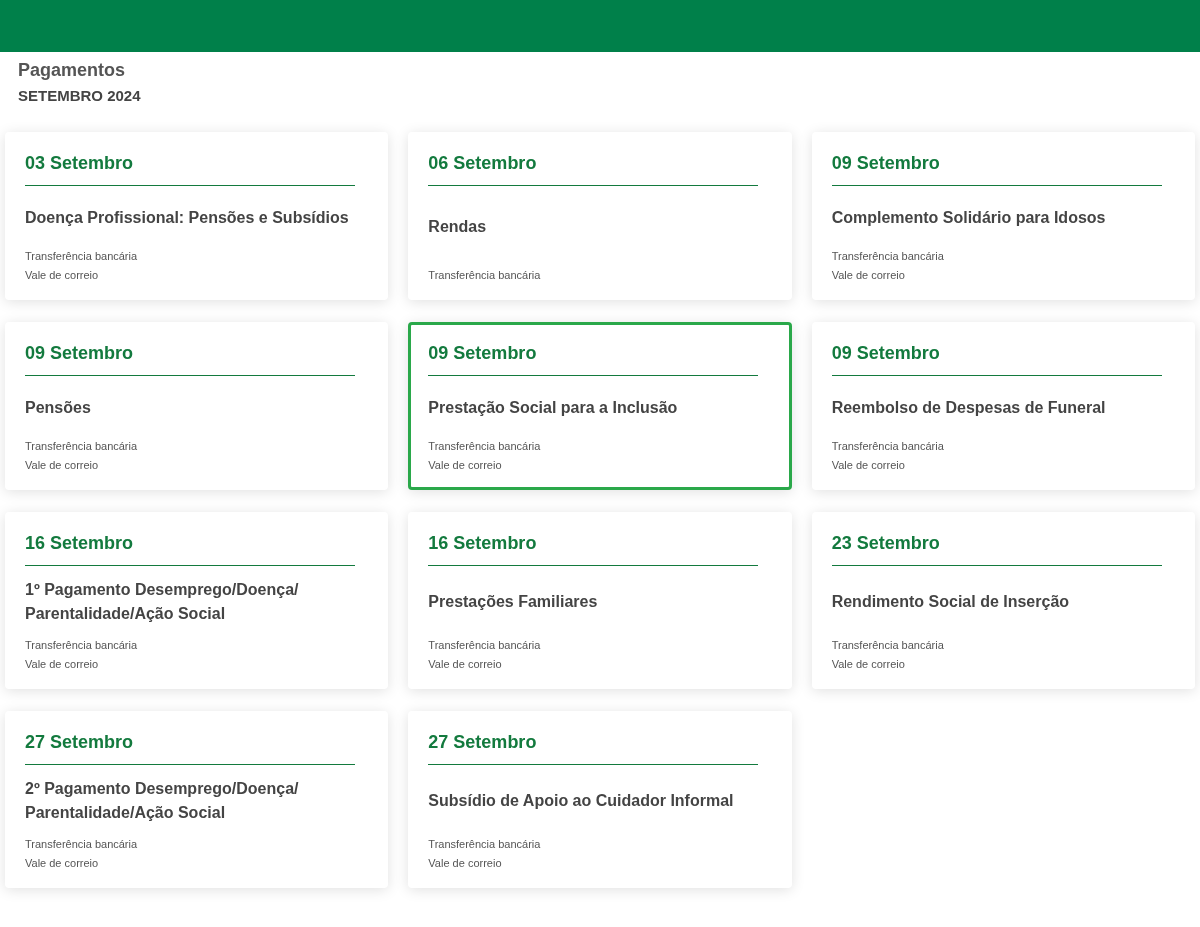  I want to click on page-subtitle: SETEMBRO 2024, so click(79, 96).